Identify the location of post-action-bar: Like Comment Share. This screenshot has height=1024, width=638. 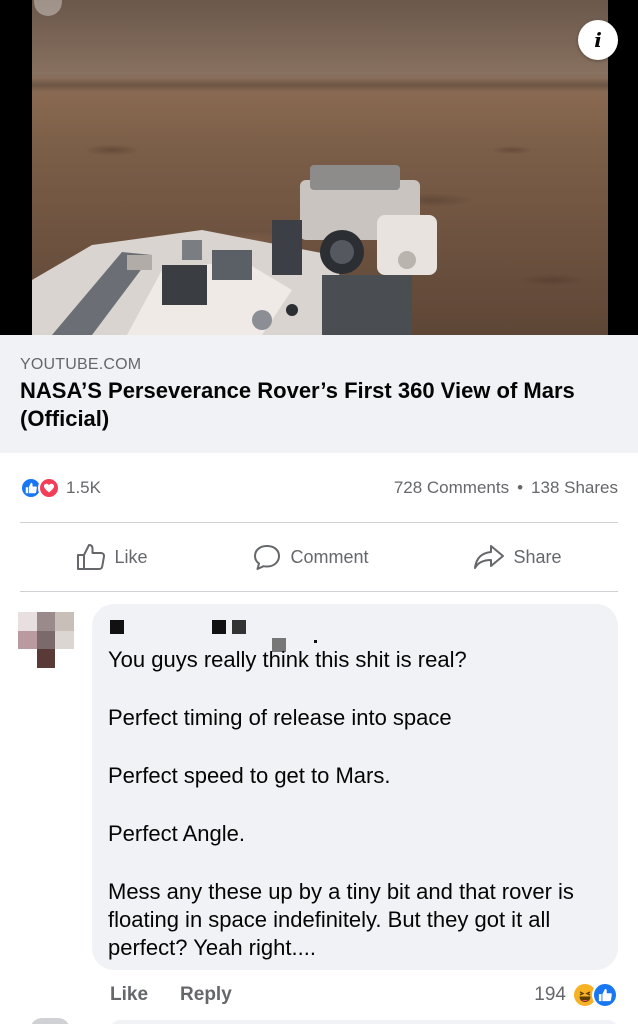
(319, 557).